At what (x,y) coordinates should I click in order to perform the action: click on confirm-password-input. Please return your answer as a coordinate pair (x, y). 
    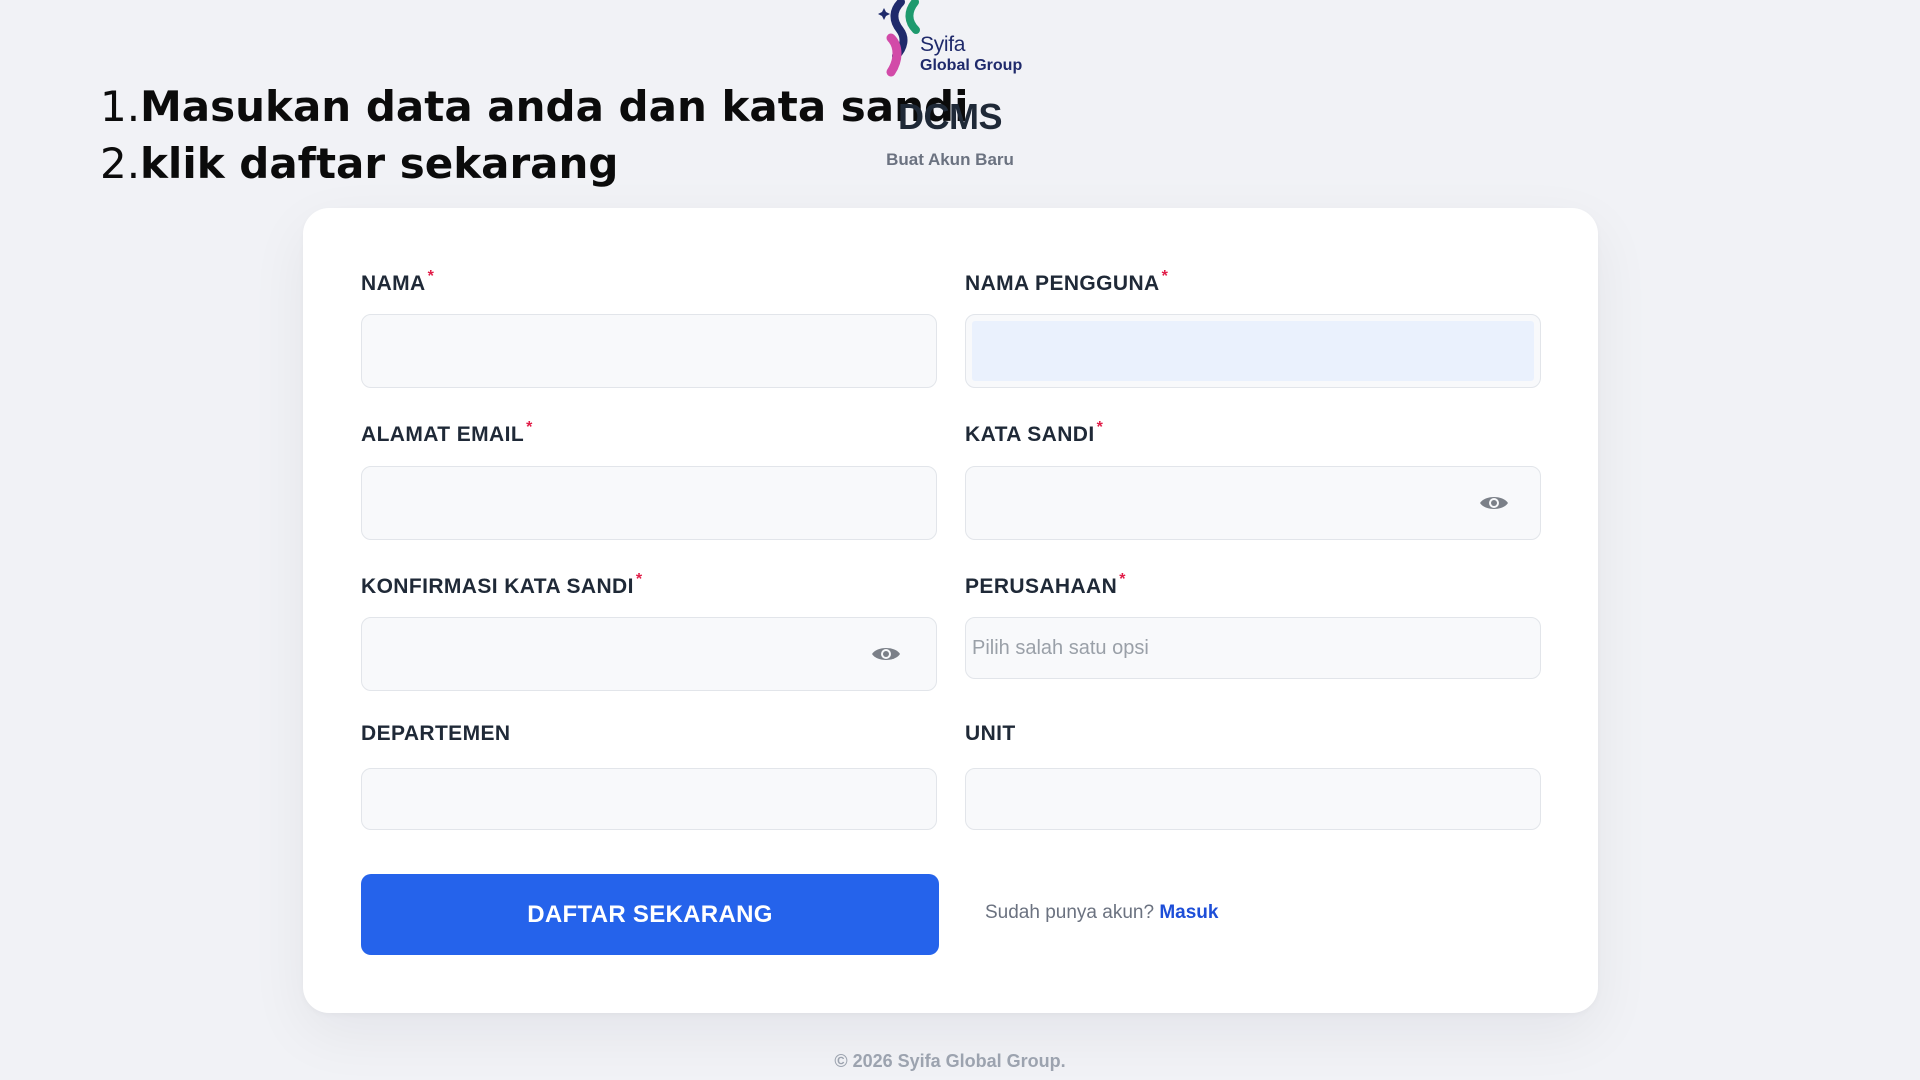
    Looking at the image, I should click on (649, 654).